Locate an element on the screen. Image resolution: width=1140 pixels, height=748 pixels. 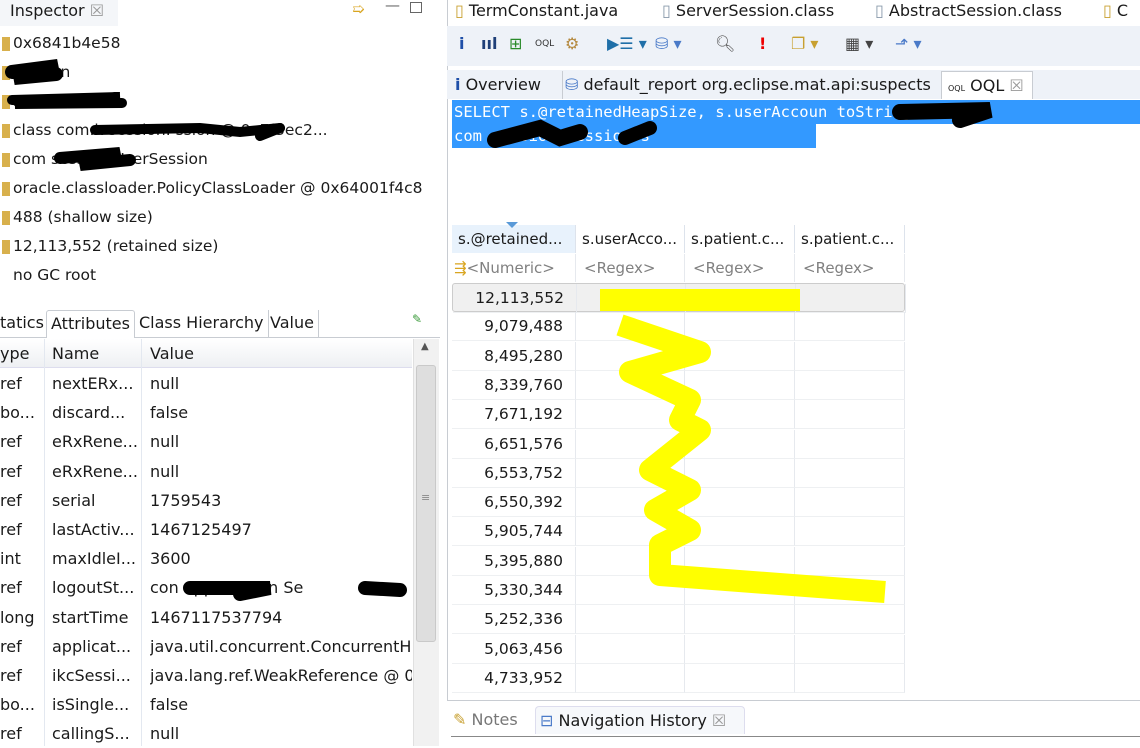
table-row: 6,651,576 is located at coordinates (678, 444).